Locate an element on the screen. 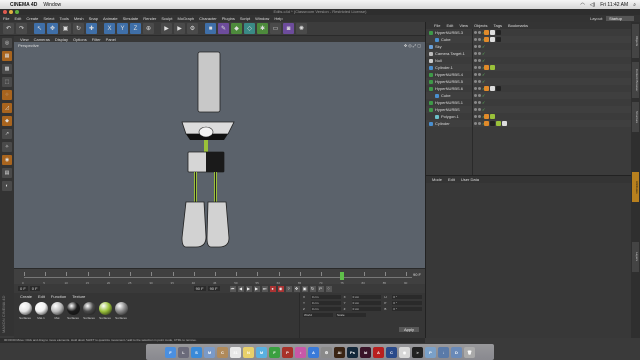  menu-plugins: Plugins is located at coordinates (228, 18).